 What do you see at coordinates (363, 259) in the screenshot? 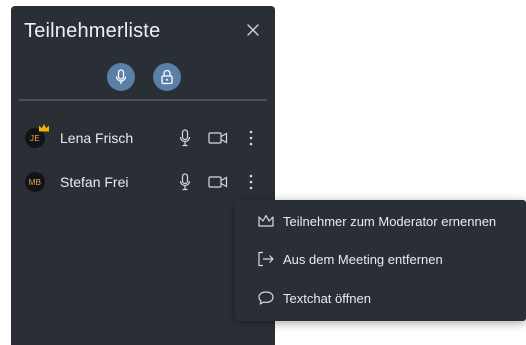
I see `menu-item-label: Aus dem Meeting entfernen` at bounding box center [363, 259].